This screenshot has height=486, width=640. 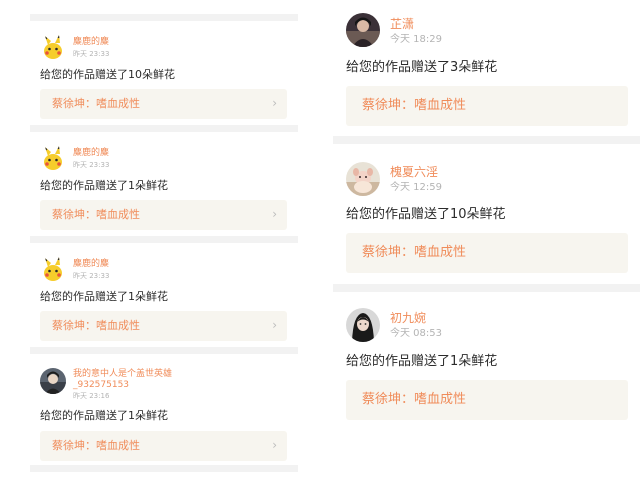 What do you see at coordinates (101, 385) in the screenshot?
I see `username-continued: _932575153` at bounding box center [101, 385].